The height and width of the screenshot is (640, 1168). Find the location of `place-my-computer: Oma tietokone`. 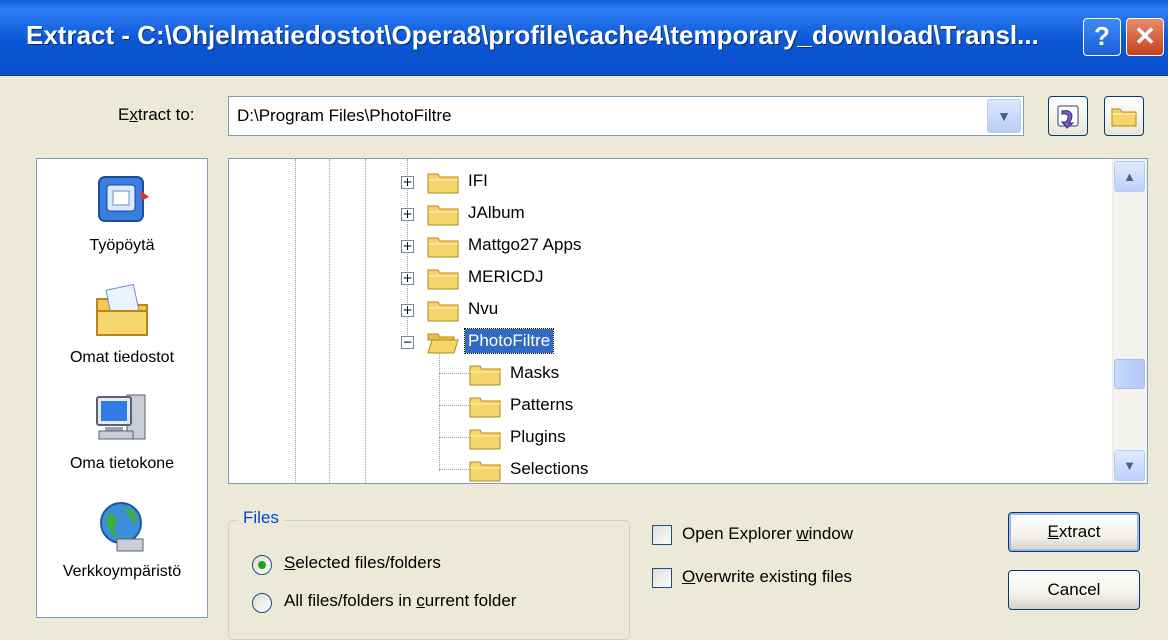

place-my-computer: Oma tietokone is located at coordinates (122, 431).